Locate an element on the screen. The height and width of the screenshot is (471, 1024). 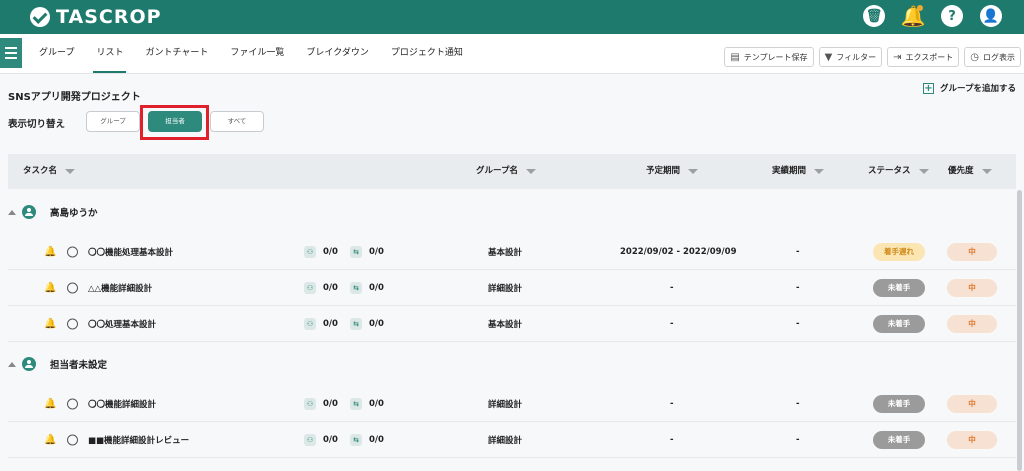
logo-text: TASCROP is located at coordinates (109, 17).